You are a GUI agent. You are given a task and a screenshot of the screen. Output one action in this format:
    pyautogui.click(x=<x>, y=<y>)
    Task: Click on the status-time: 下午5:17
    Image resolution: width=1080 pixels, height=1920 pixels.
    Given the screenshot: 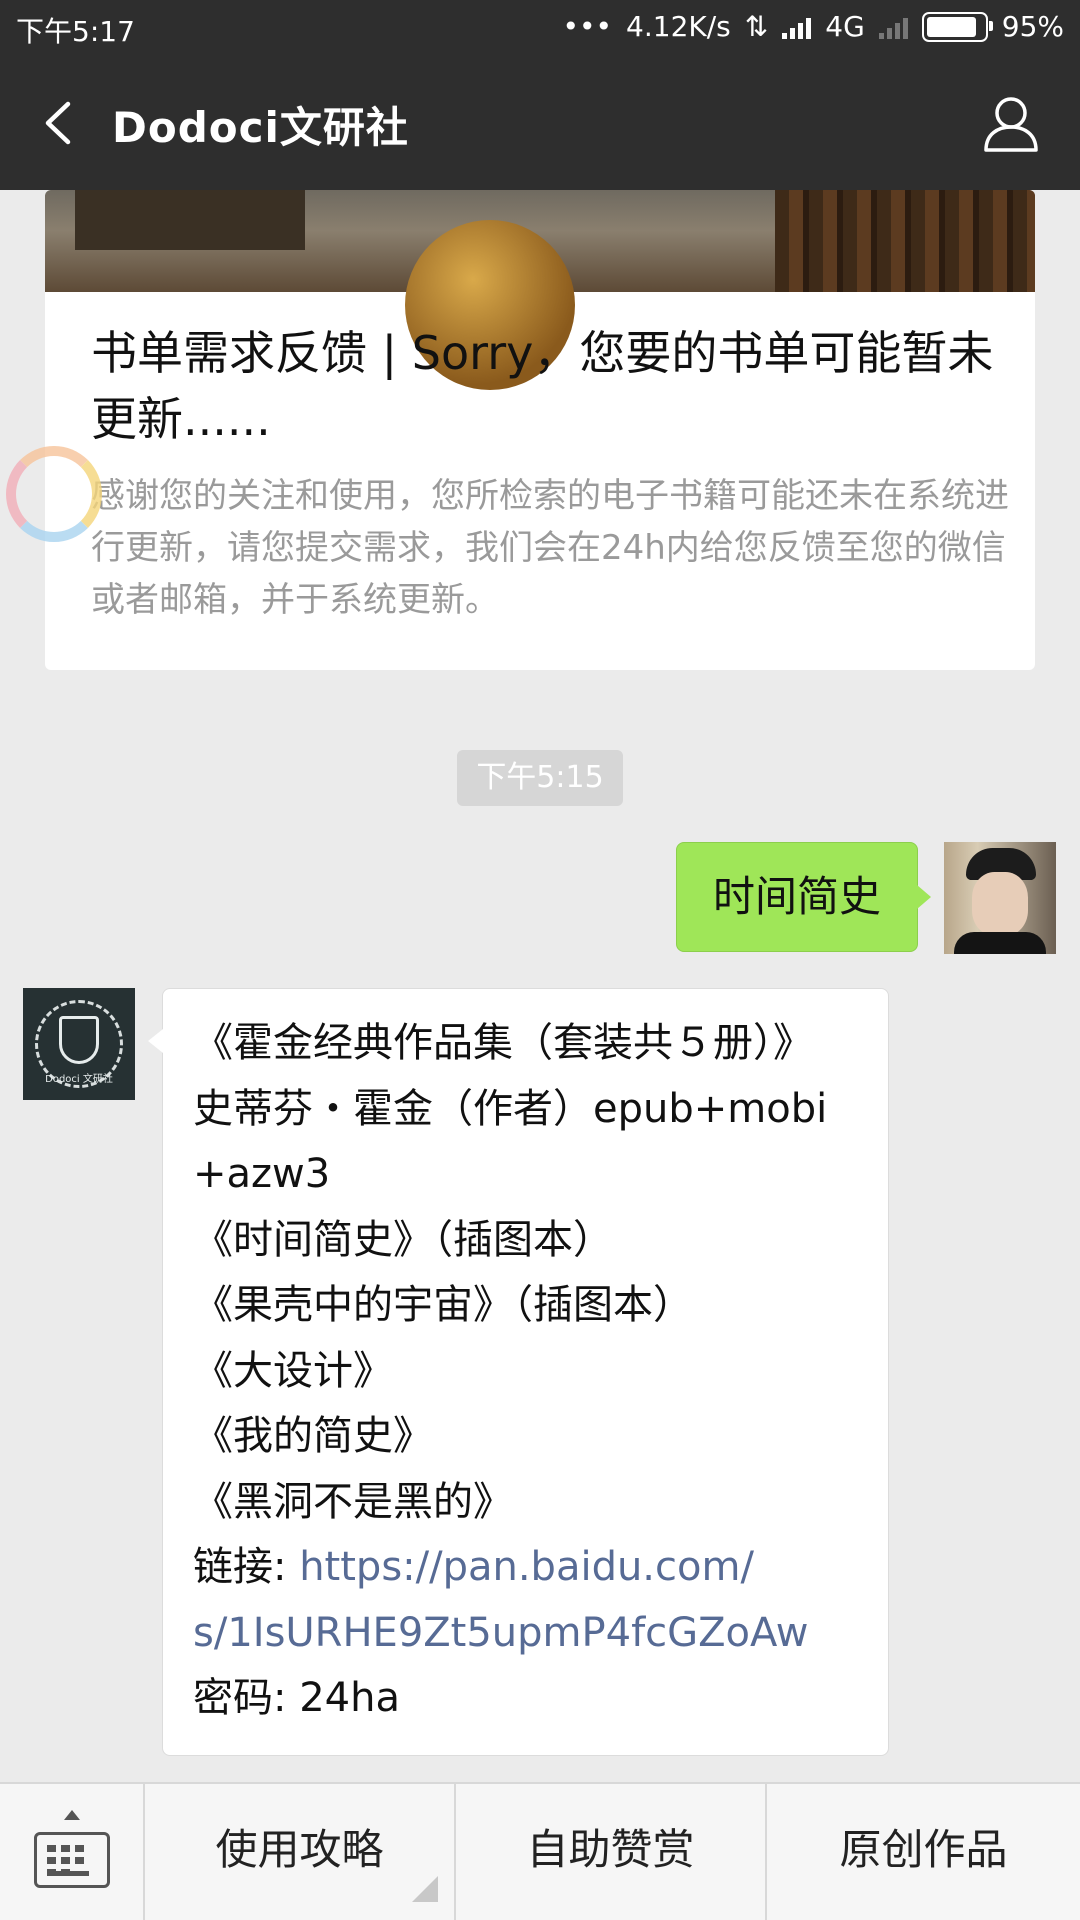 What is the action you would take?
    pyautogui.click(x=75, y=31)
    